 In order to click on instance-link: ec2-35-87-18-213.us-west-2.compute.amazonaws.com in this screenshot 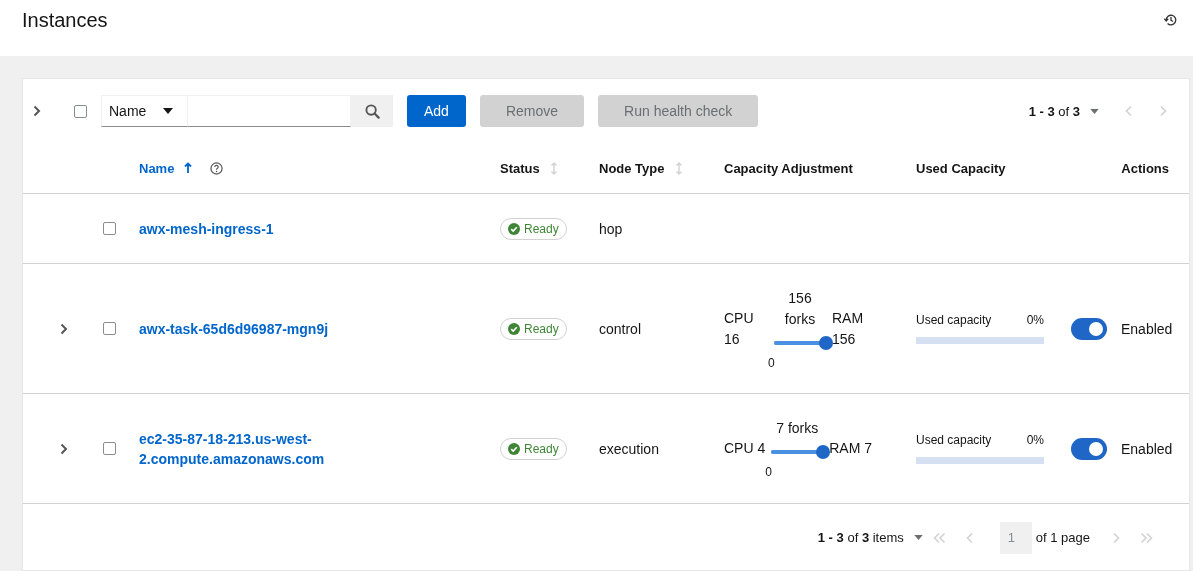, I will do `click(239, 448)`.